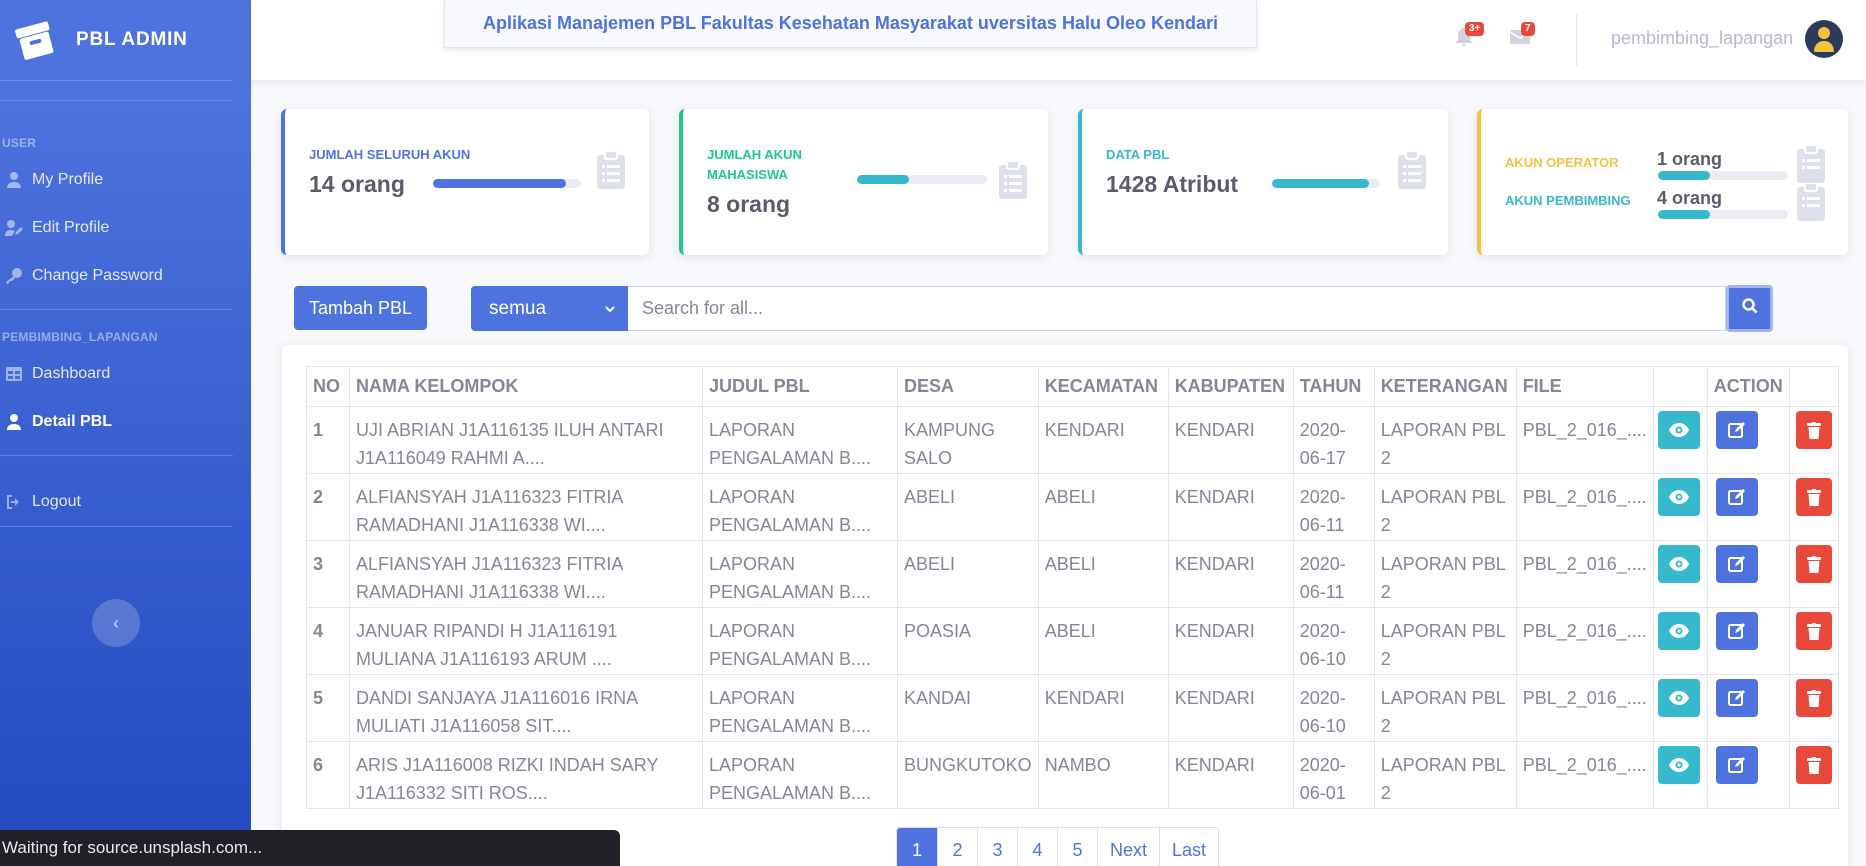 Image resolution: width=1866 pixels, height=866 pixels. I want to click on sidebar-brand: PBL ADMIN, so click(125, 40).